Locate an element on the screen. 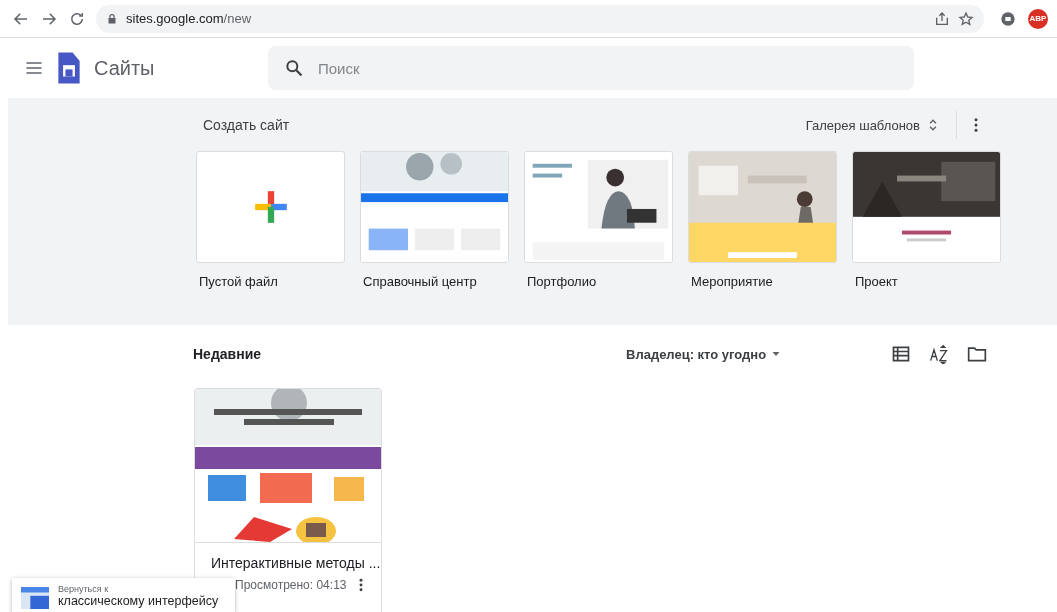 The image size is (1057, 612). url-text: sites.google.com/new is located at coordinates (189, 18).